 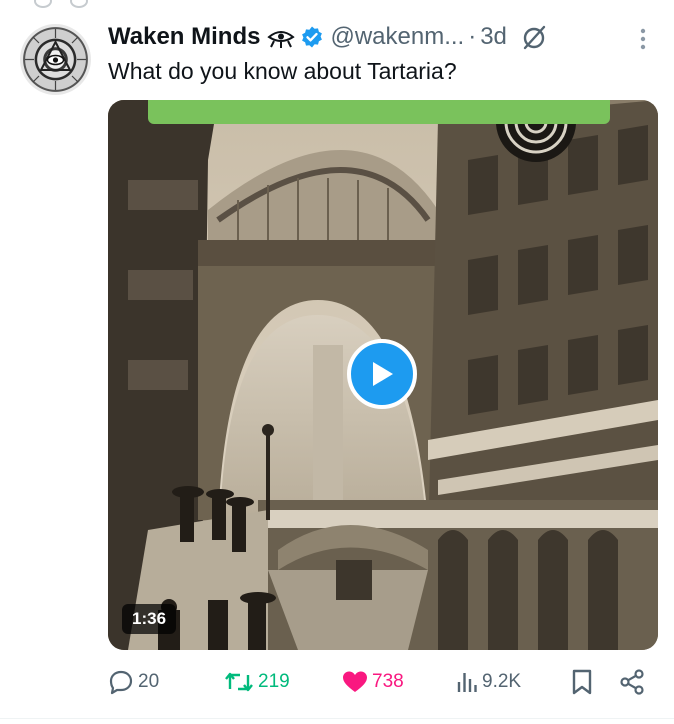 I want to click on action-bar: 20 219 738 9.2K, so click(x=337, y=682).